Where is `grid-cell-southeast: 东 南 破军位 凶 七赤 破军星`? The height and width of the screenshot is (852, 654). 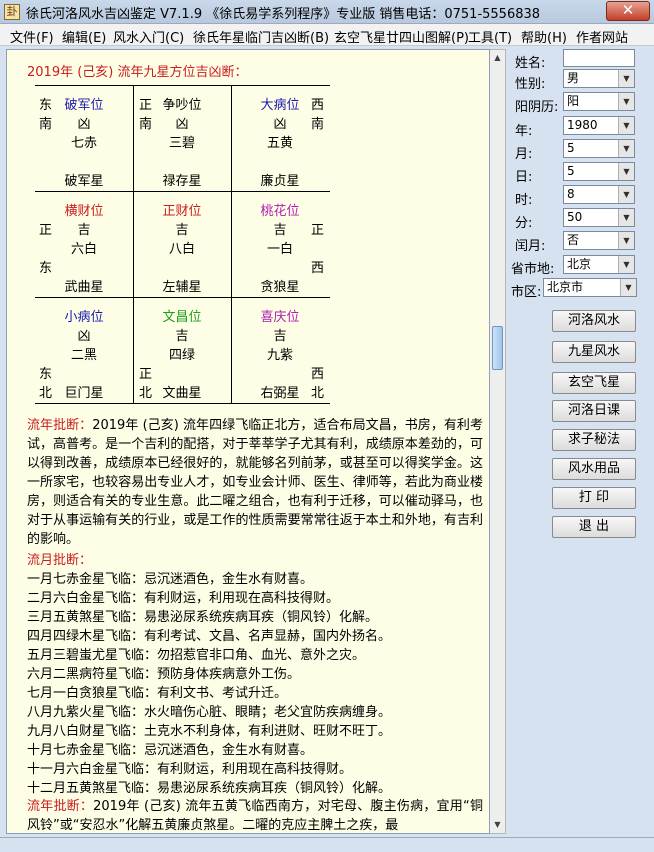 grid-cell-southeast: 东 南 破军位 凶 七赤 破军星 is located at coordinates (84, 142).